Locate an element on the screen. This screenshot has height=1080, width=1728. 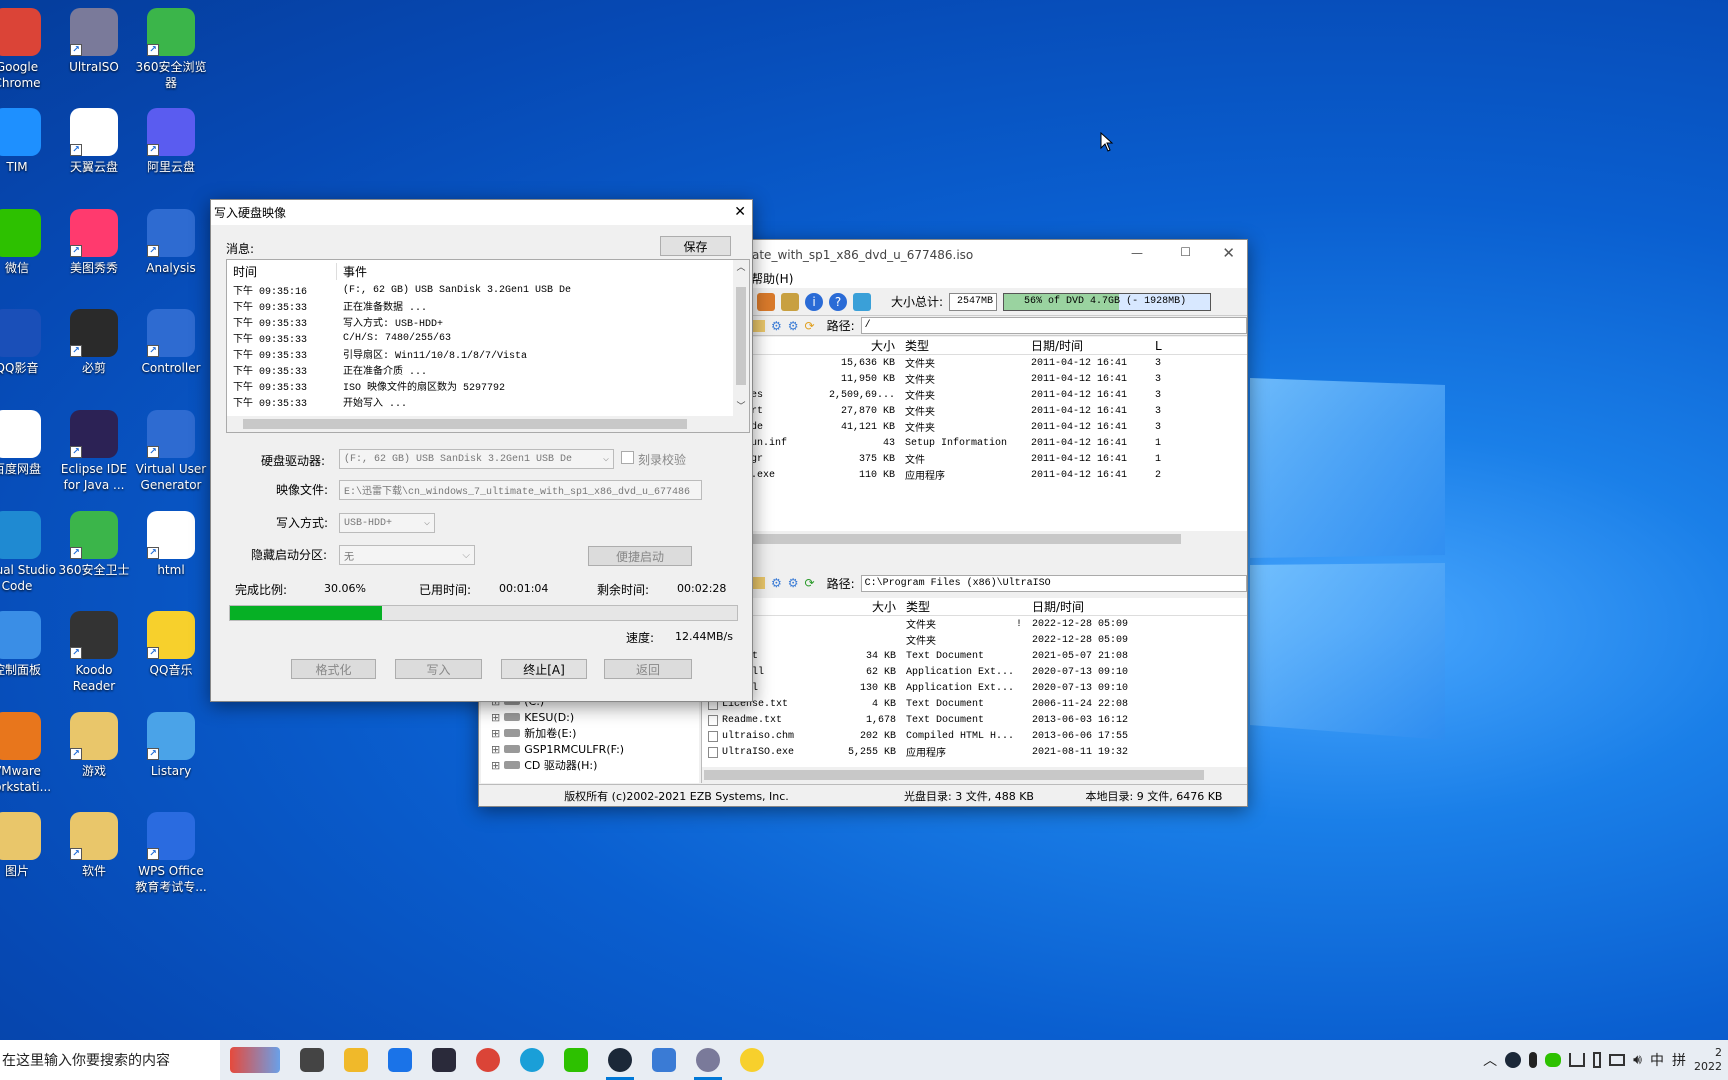
taskbar-ultraiso-button is located at coordinates (708, 1060).